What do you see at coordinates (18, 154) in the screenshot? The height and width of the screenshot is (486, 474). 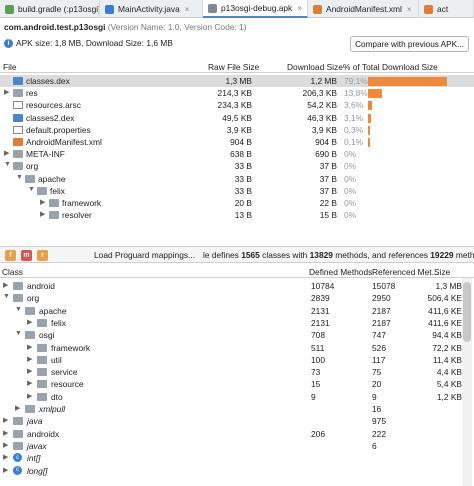 I see `folder-icon` at bounding box center [18, 154].